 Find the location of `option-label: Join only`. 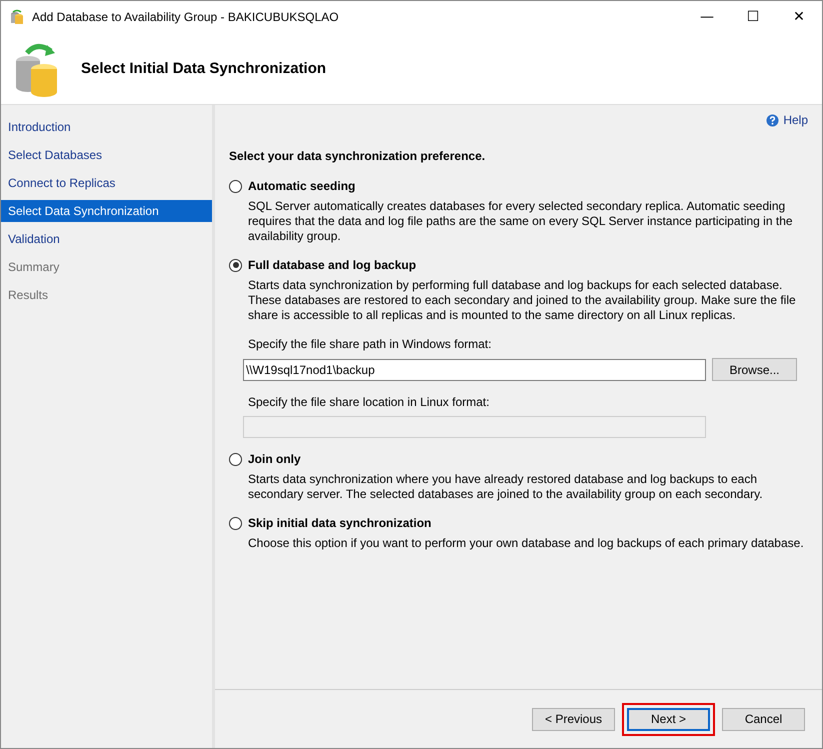

option-label: Join only is located at coordinates (274, 459).